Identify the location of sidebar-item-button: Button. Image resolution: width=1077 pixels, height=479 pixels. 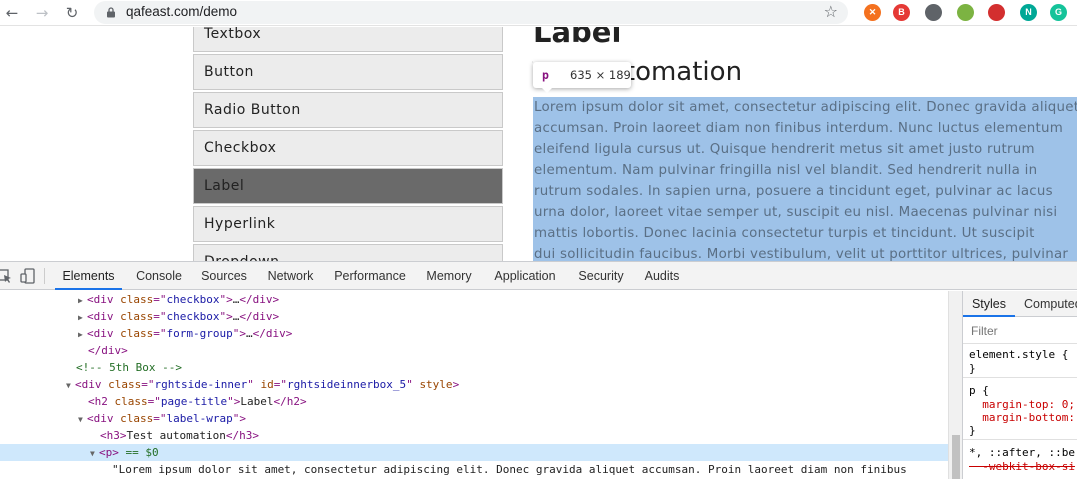
(348, 72).